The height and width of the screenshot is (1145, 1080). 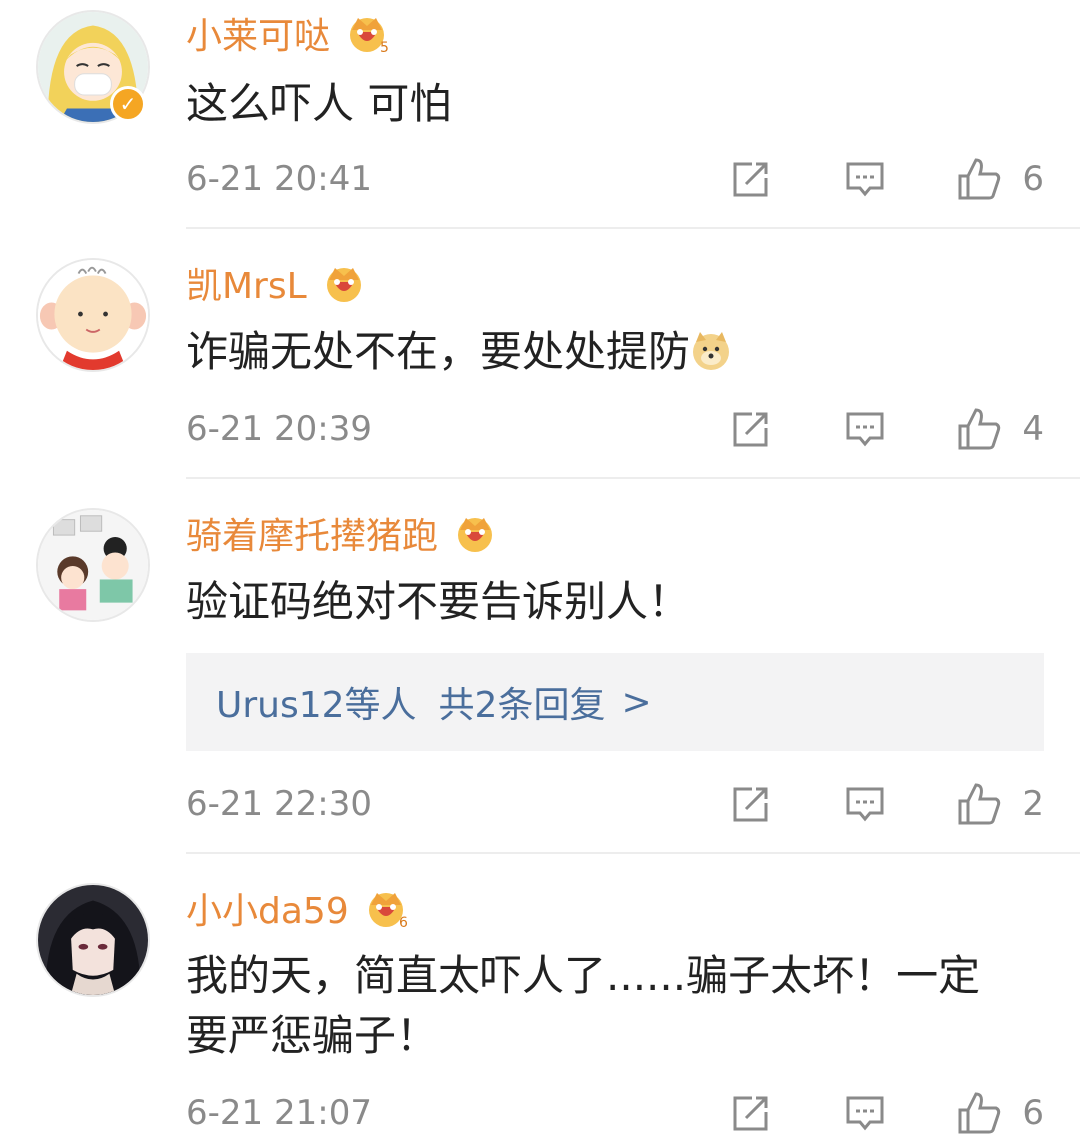 I want to click on username: 骑着摩托撵猪跑, so click(x=312, y=533).